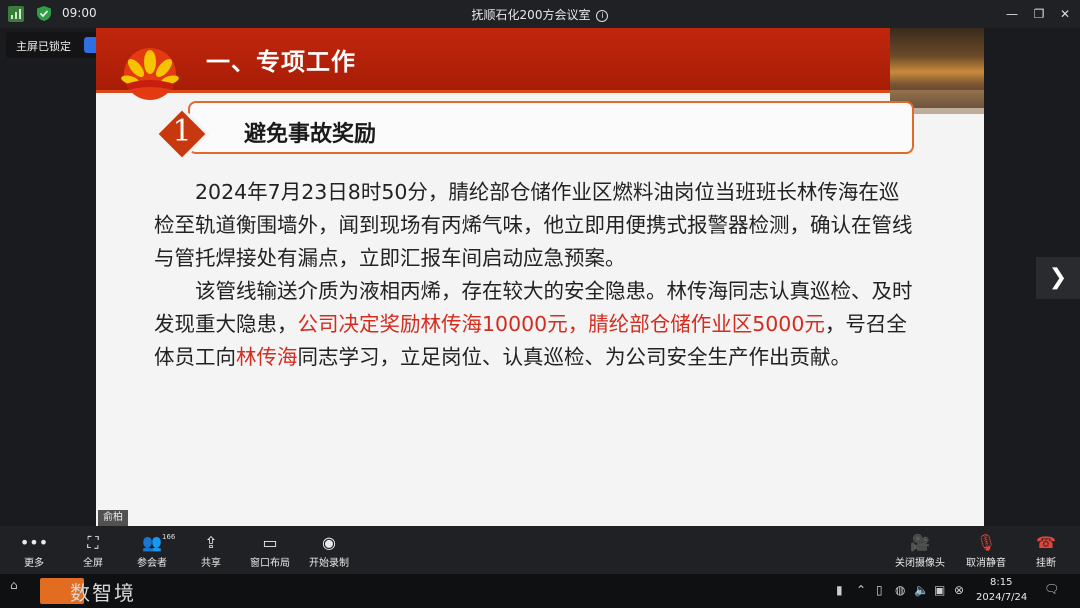 Image resolution: width=1080 pixels, height=608 pixels. What do you see at coordinates (879, 590) in the screenshot?
I see `device-icon: ▯` at bounding box center [879, 590].